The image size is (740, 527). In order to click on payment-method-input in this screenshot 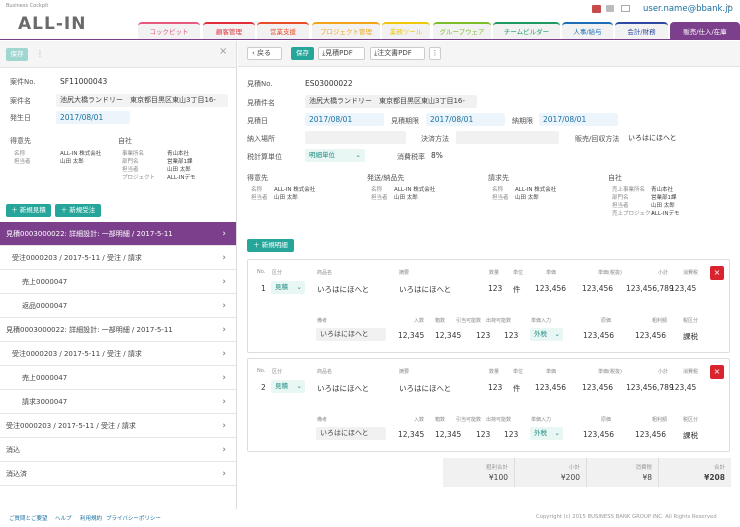, I will do `click(507, 137)`.